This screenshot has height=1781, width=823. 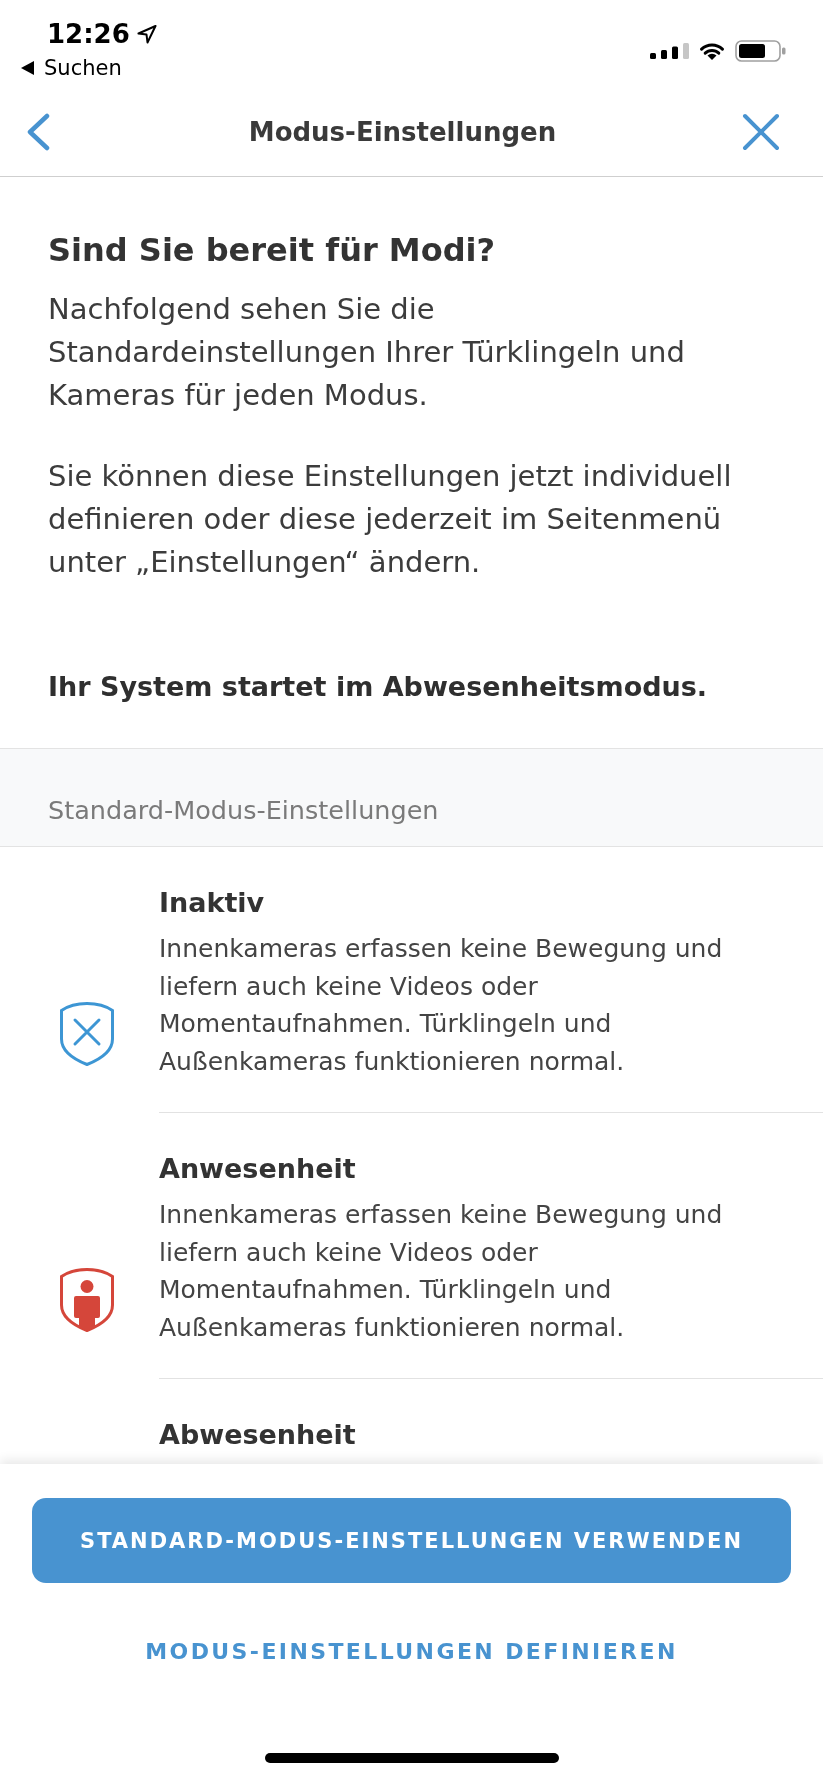 I want to click on status-time: 12:26, so click(x=88, y=34).